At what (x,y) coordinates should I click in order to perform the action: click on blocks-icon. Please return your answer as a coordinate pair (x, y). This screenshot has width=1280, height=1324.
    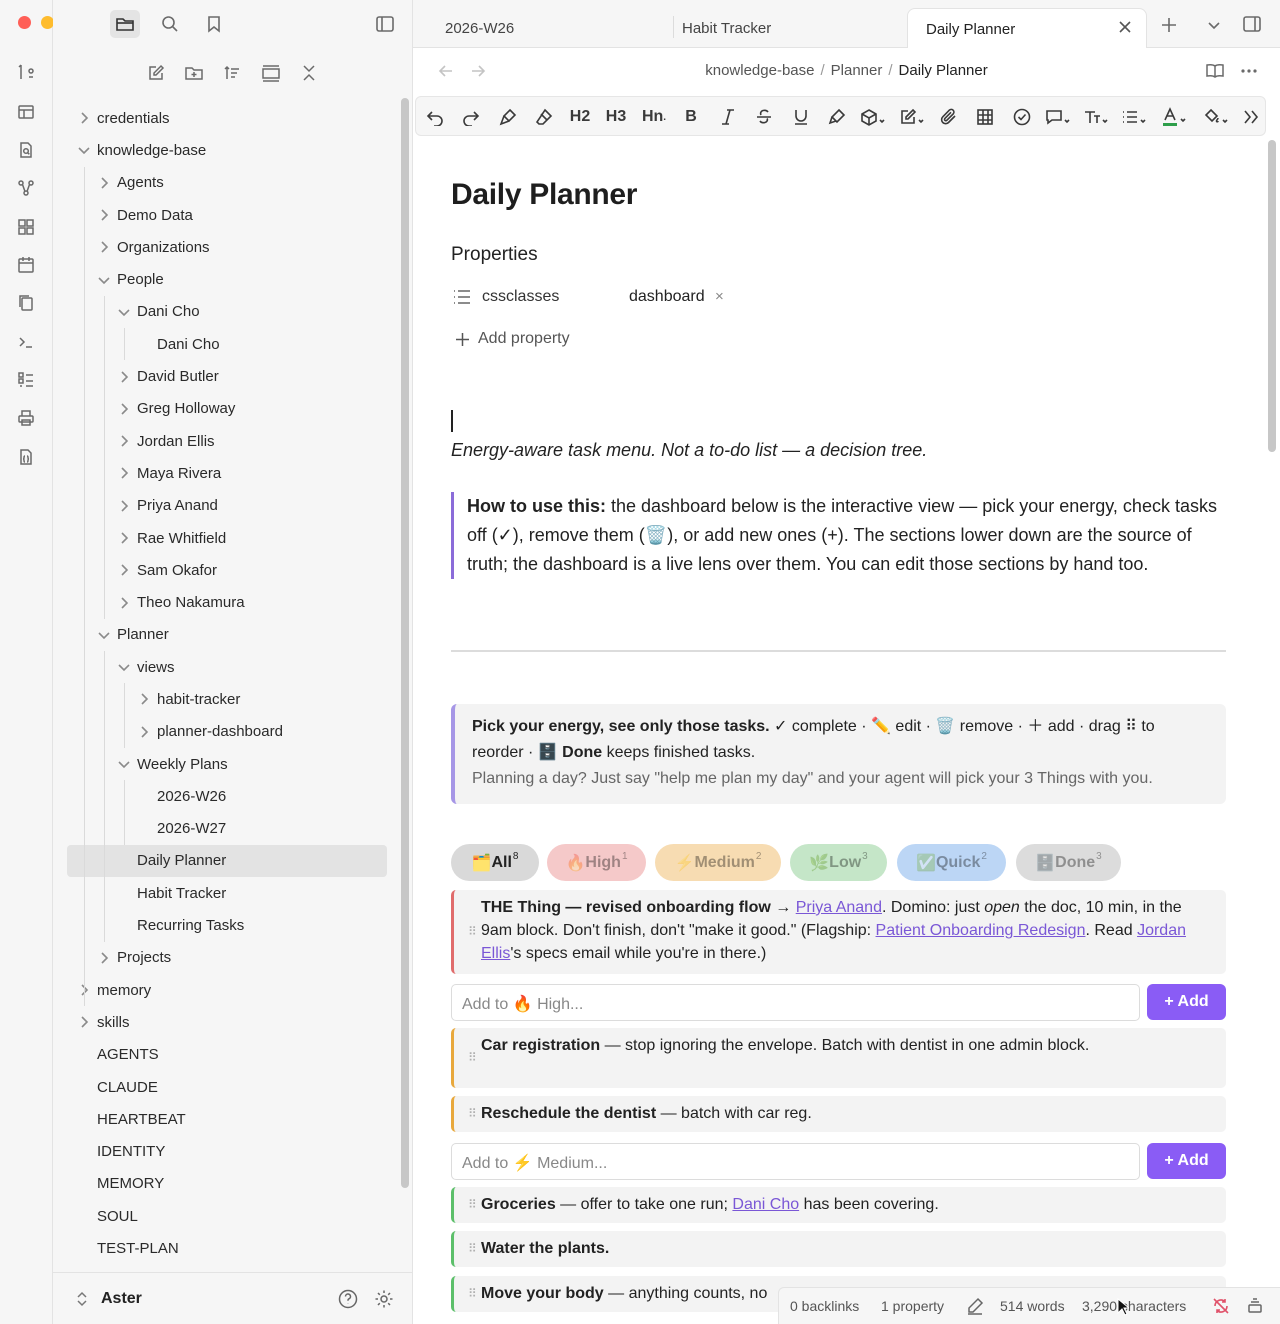
    Looking at the image, I should click on (26, 227).